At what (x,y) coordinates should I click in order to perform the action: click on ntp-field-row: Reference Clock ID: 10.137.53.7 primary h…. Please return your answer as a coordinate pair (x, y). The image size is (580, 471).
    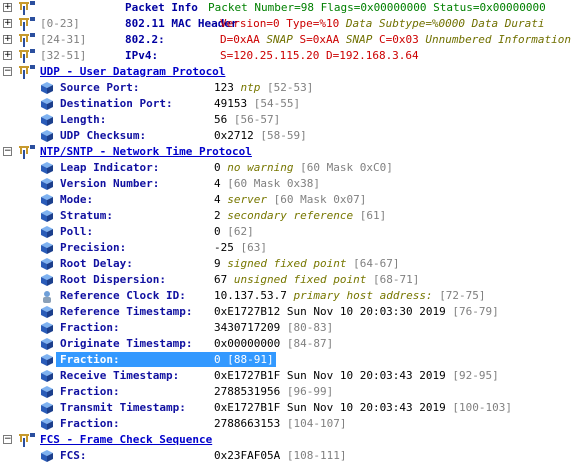
    Looking at the image, I should click on (290, 296).